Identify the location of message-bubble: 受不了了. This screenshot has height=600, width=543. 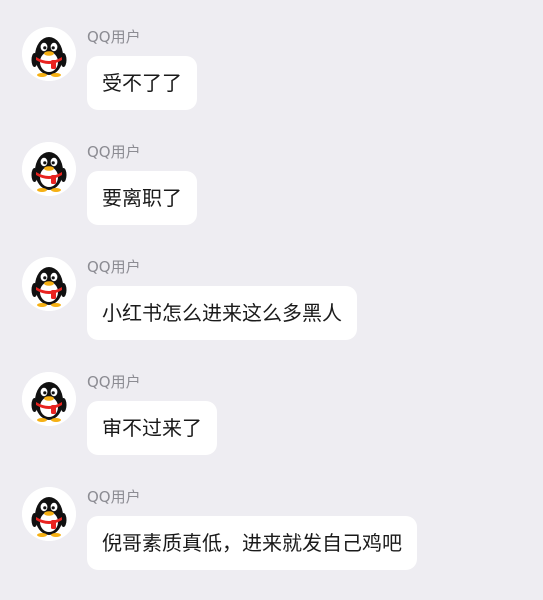
(142, 83).